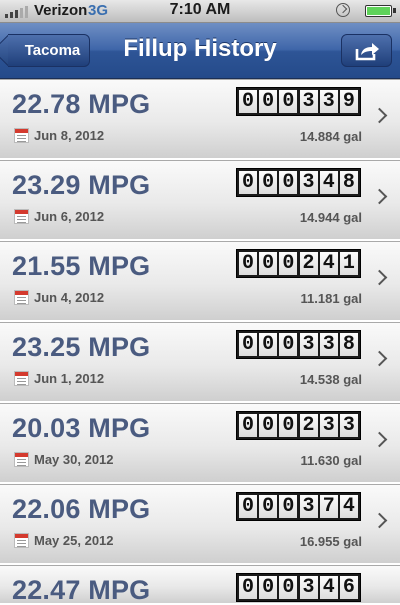  I want to click on odometer-display: 000348, so click(298, 182).